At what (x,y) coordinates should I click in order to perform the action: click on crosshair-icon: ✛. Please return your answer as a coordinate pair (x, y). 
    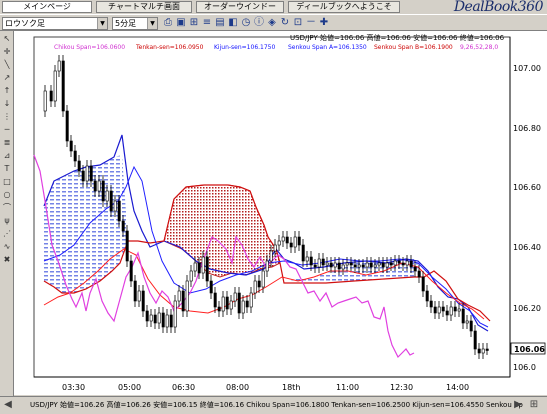
    Looking at the image, I should click on (7, 51).